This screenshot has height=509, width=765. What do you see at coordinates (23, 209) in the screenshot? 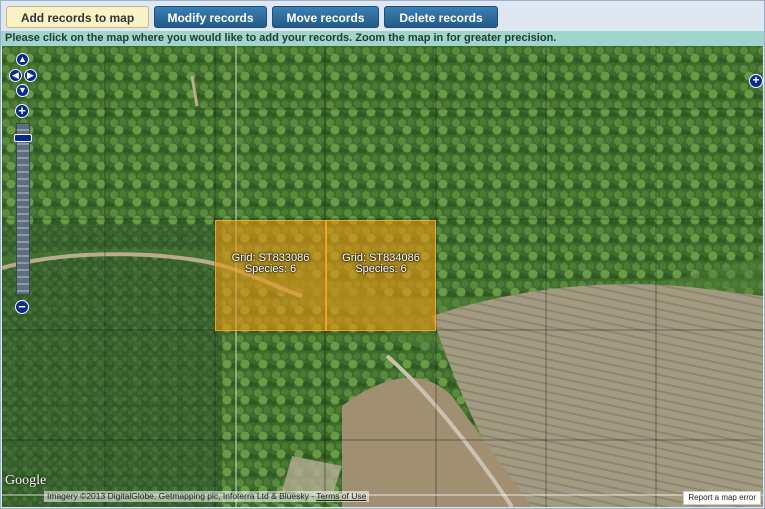
I see `zoom-slider-track` at bounding box center [23, 209].